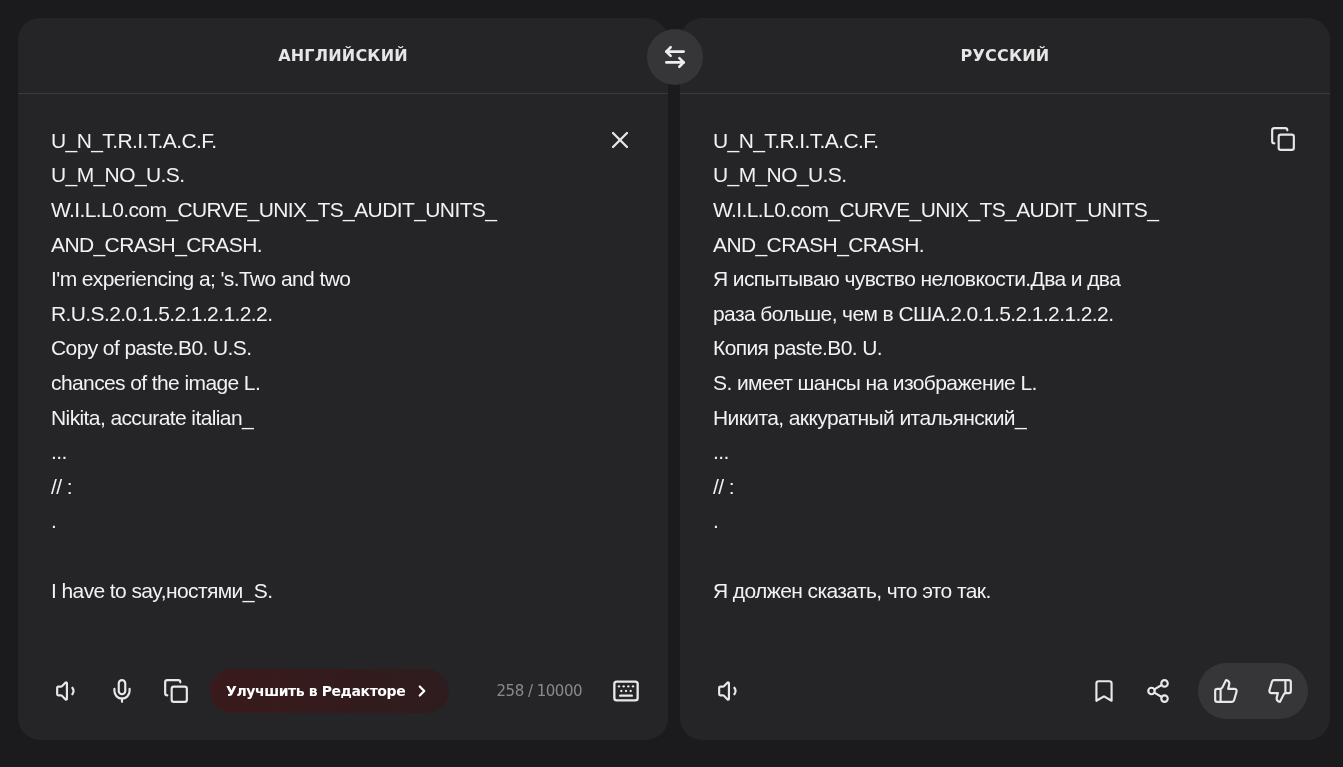 The height and width of the screenshot is (767, 1343). I want to click on target-language-tab: РУССКИЙ, so click(1005, 55).